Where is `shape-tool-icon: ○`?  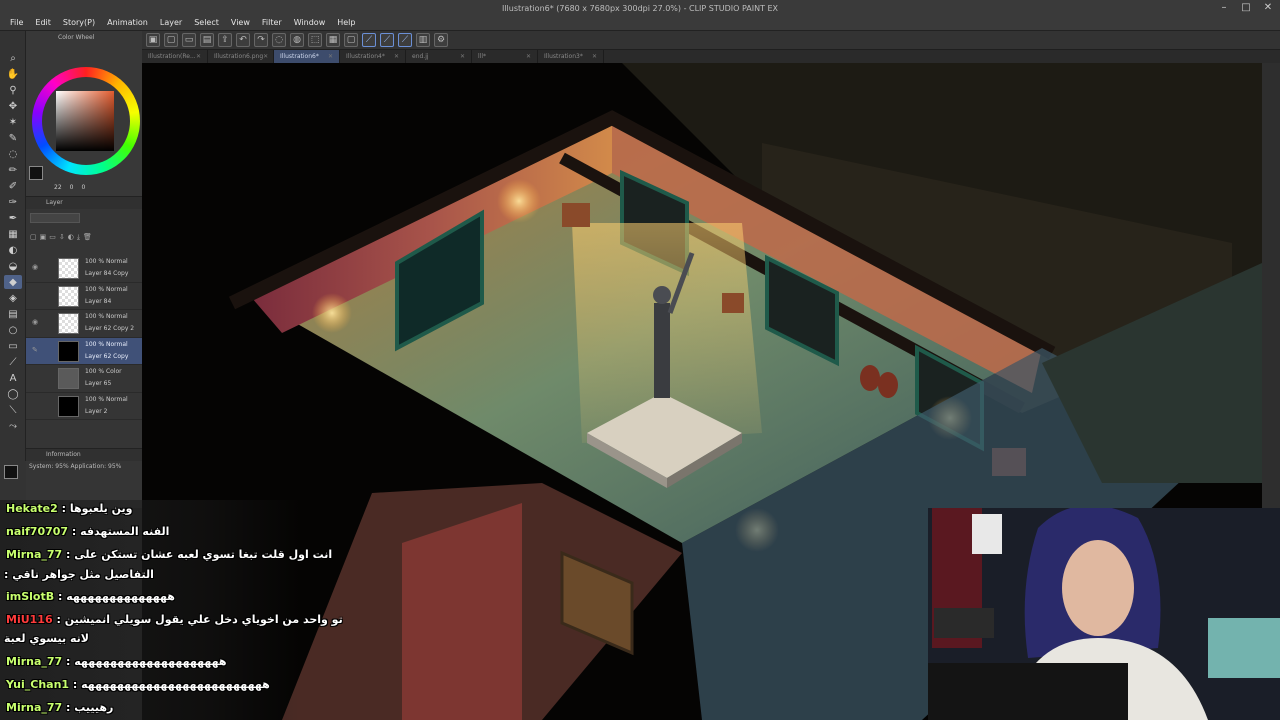
shape-tool-icon: ○ is located at coordinates (13, 330).